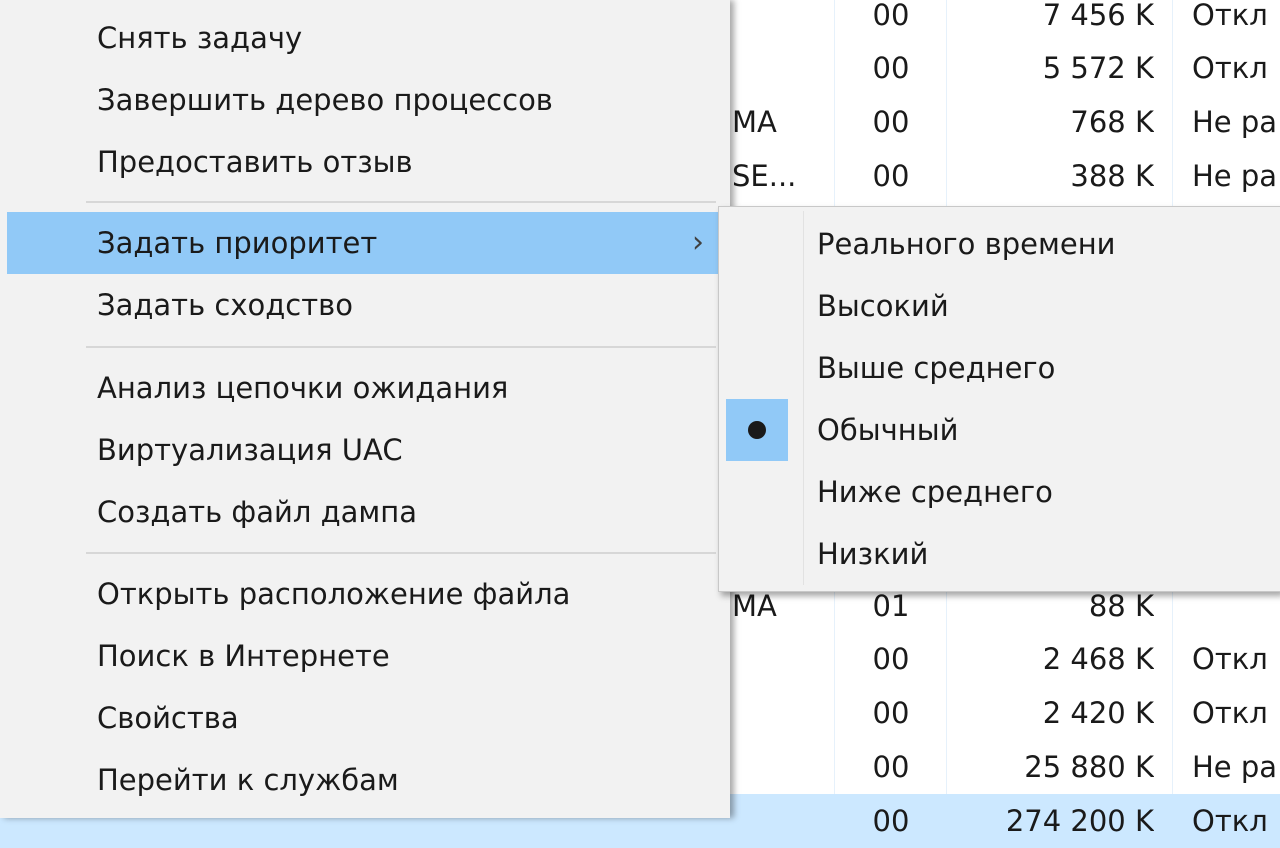 Image resolution: width=1280 pixels, height=848 pixels. I want to click on memory-cell: 274 200 K, so click(1079, 821).